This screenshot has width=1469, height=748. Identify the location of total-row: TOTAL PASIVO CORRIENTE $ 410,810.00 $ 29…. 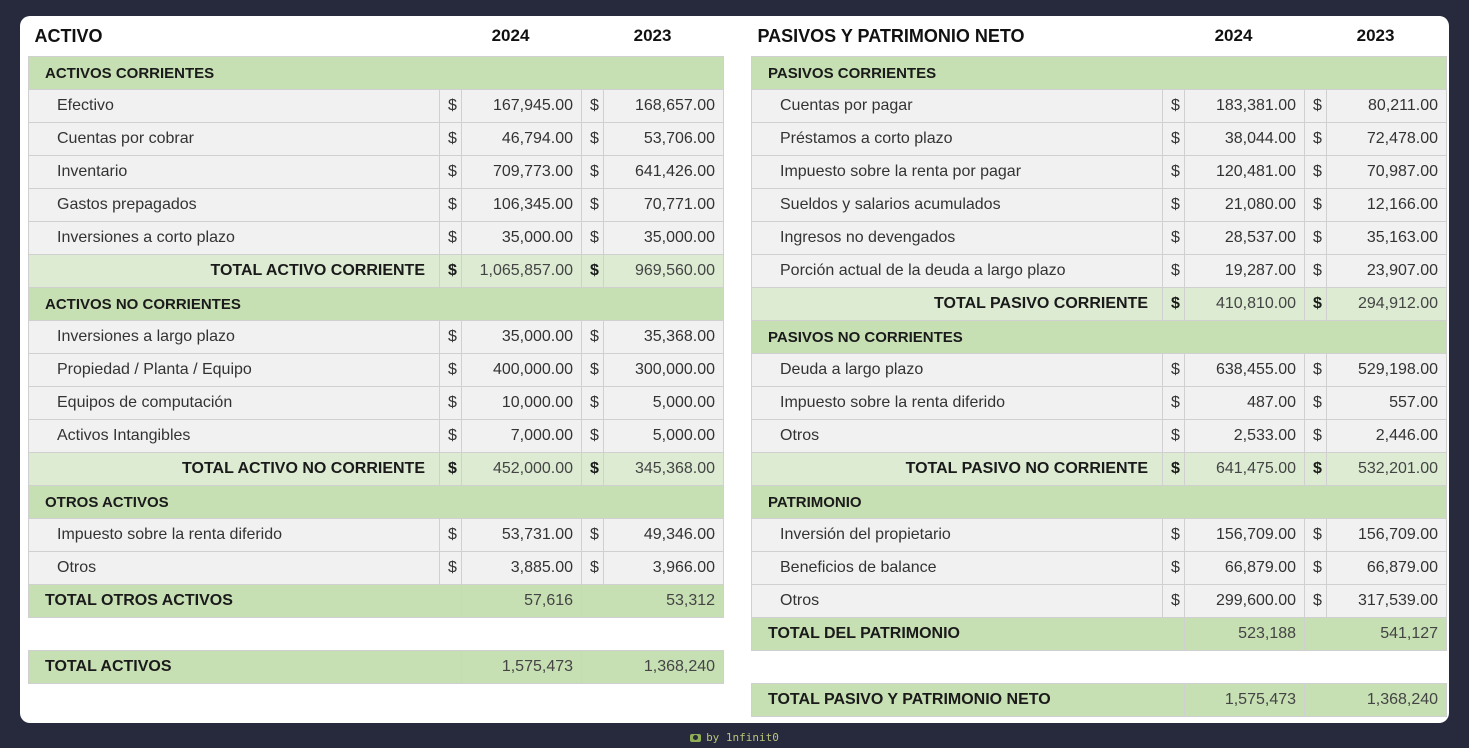
(1099, 304).